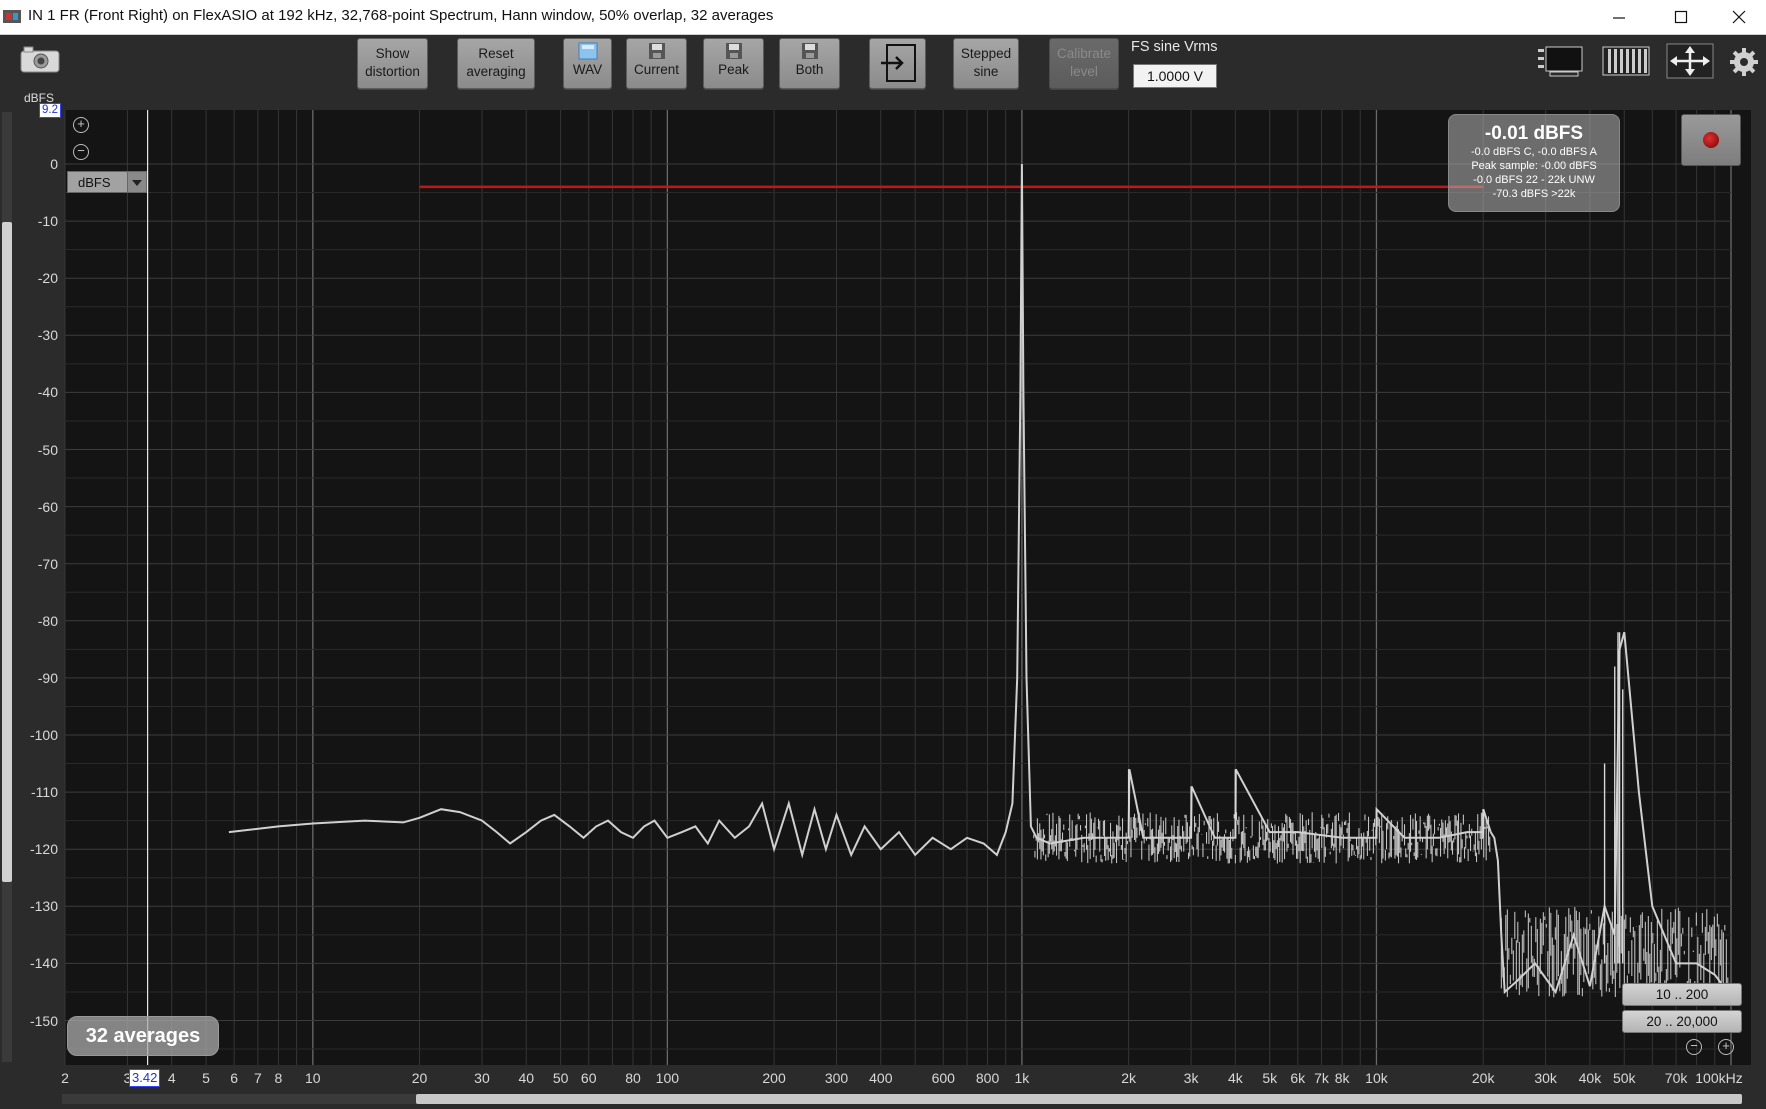 The image size is (1766, 1109). What do you see at coordinates (1545, 1078) in the screenshot?
I see `x-tick-label: 30k` at bounding box center [1545, 1078].